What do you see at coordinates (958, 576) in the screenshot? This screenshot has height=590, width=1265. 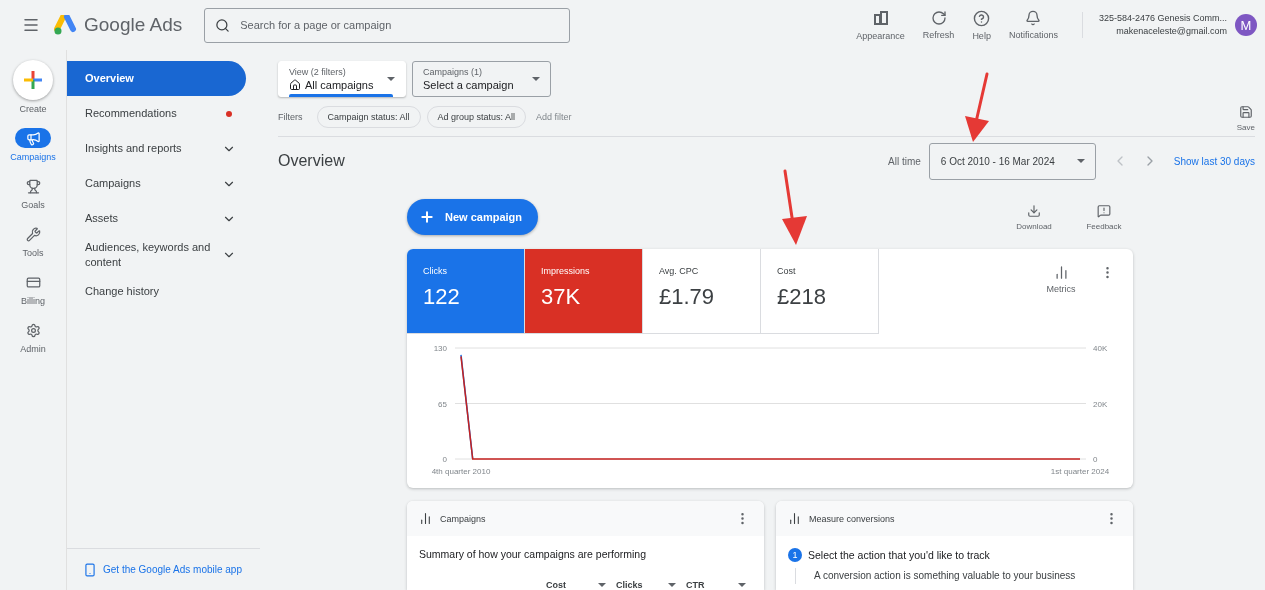 I see `step-description: A conversion action is something valuable to your business` at bounding box center [958, 576].